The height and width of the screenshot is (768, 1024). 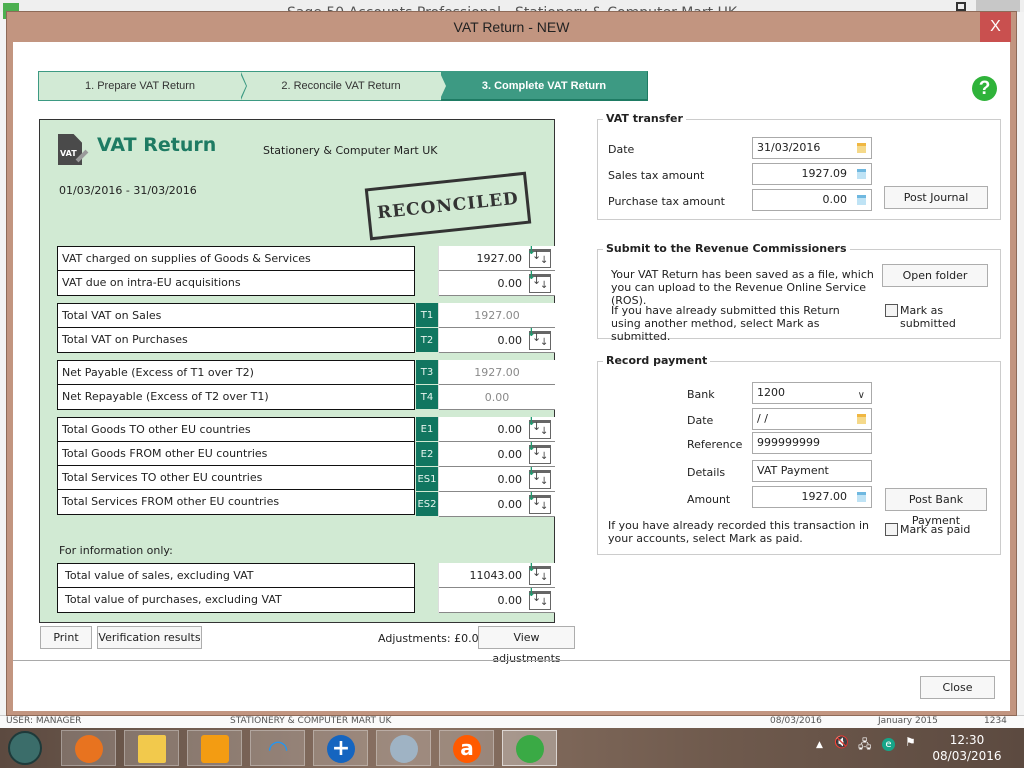 What do you see at coordinates (427, 340) in the screenshot?
I see `box-code: T2` at bounding box center [427, 340].